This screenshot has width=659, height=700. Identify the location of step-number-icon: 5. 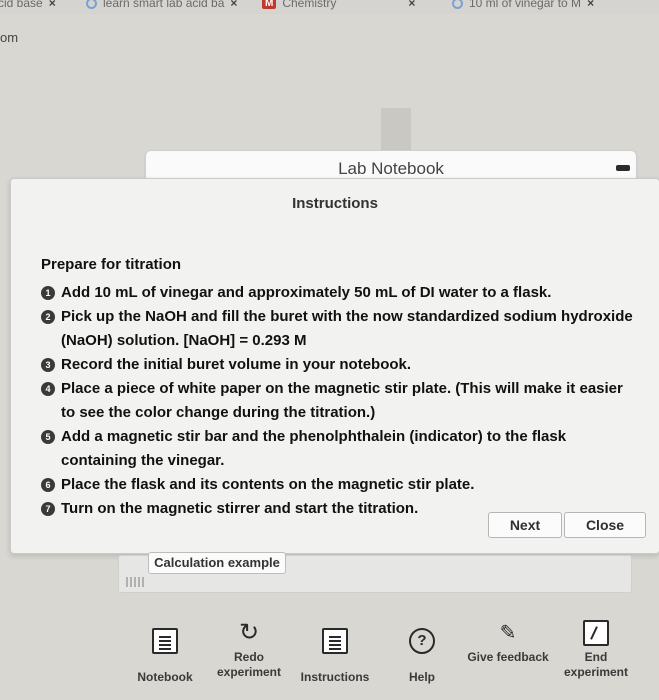
(48, 437).